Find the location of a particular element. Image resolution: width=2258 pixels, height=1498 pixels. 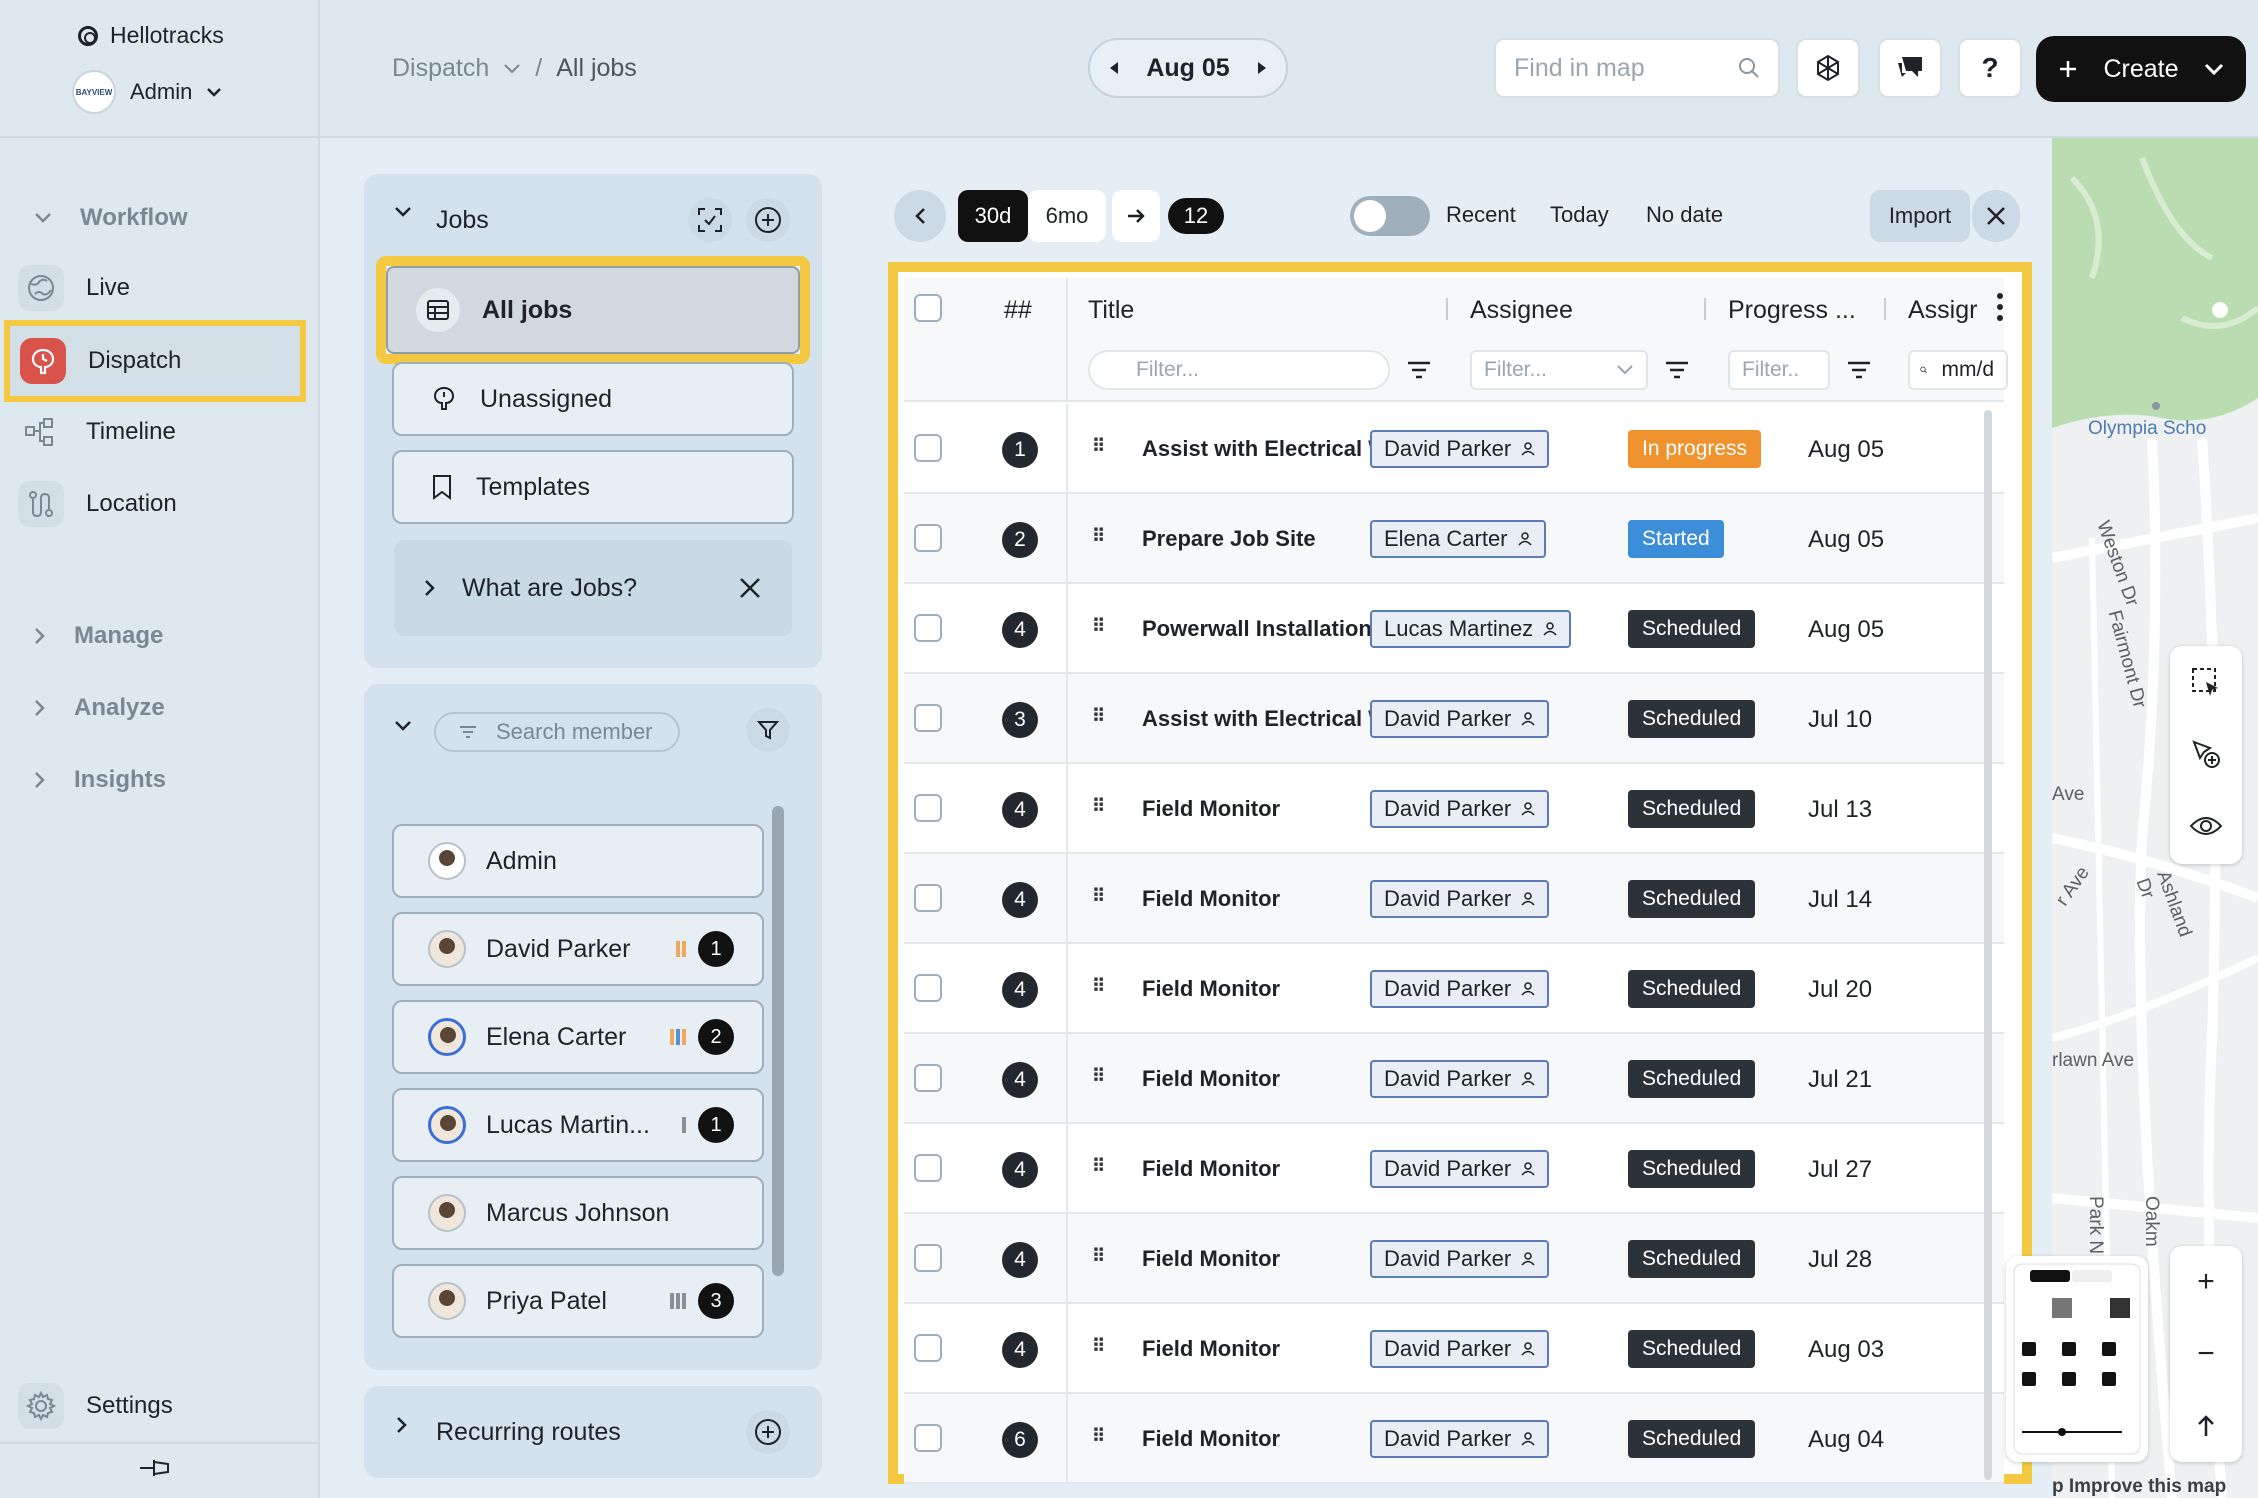

zoom-in-button: + is located at coordinates (2206, 1282).